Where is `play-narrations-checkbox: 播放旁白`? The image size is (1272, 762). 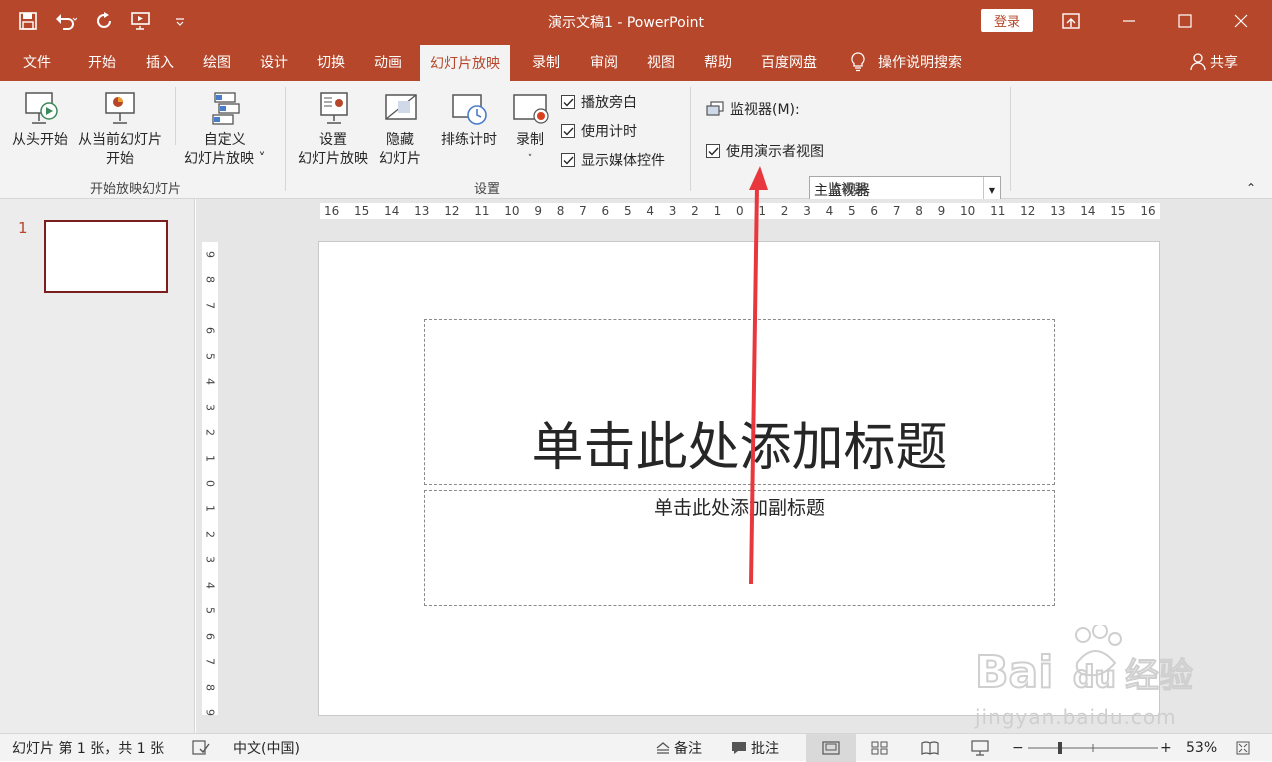
play-narrations-checkbox: 播放旁白 is located at coordinates (599, 102).